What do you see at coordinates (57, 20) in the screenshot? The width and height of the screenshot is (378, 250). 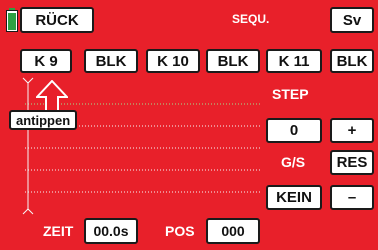 I see `back-button: RÜCK` at bounding box center [57, 20].